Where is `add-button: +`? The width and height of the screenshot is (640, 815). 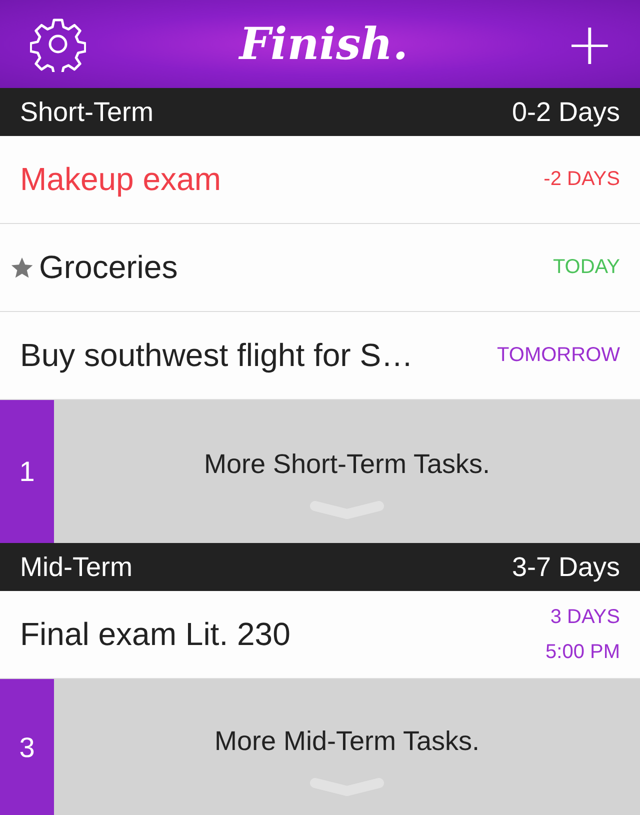 add-button: + is located at coordinates (589, 44).